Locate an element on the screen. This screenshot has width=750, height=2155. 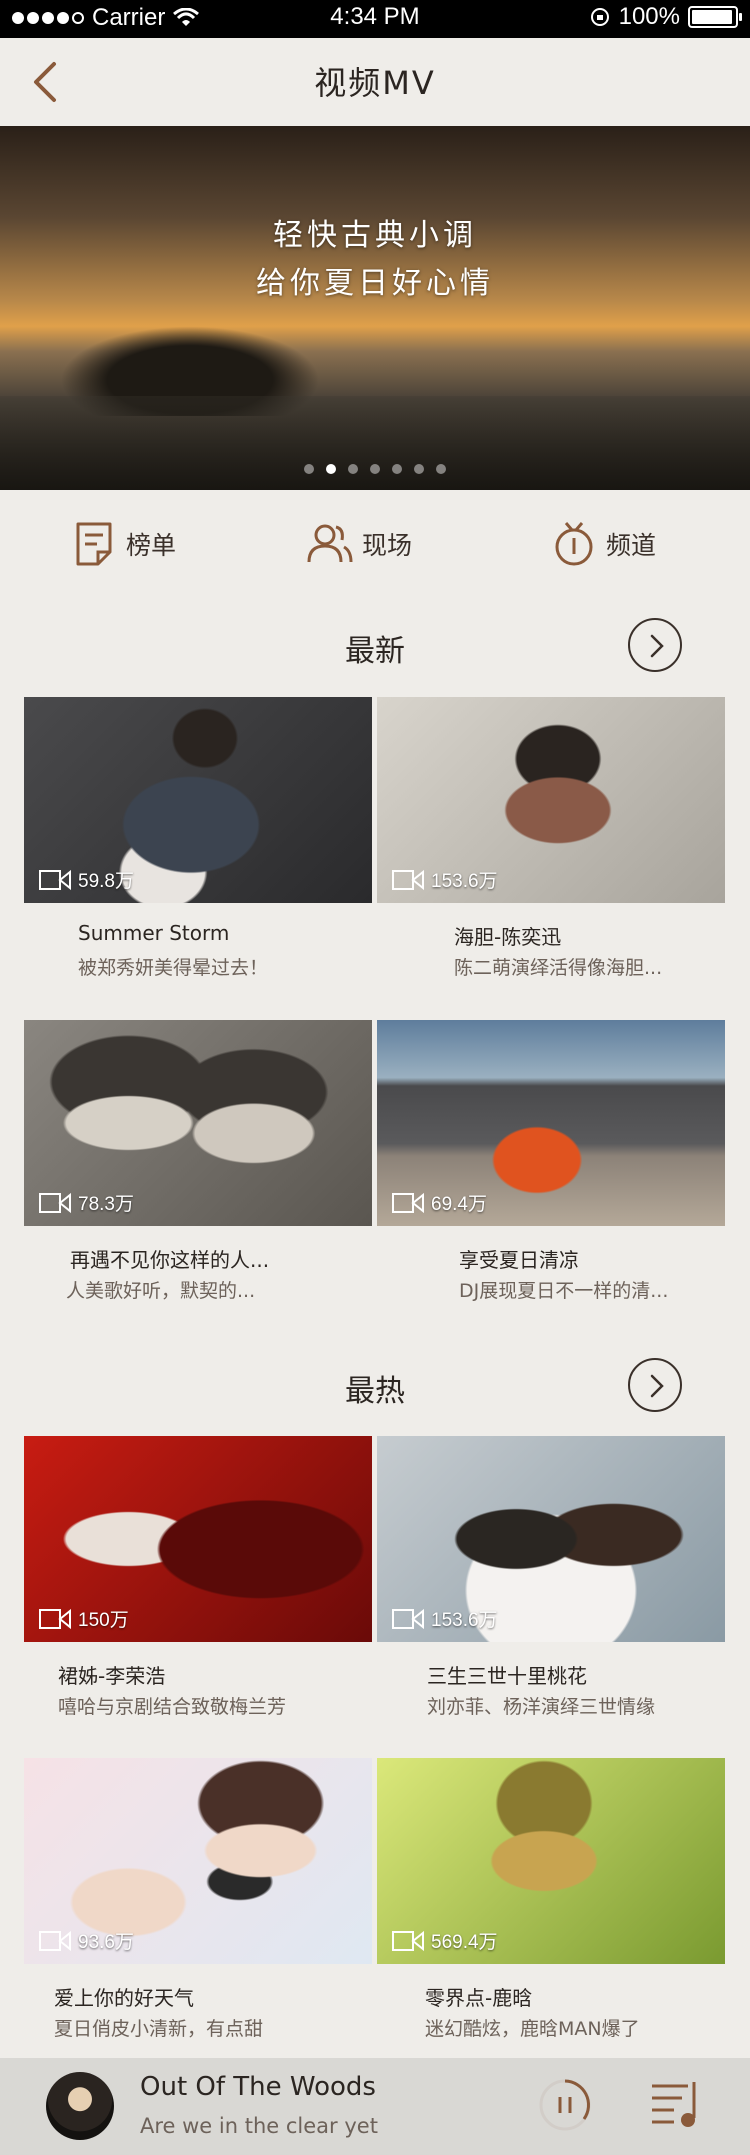
hottest-more-button is located at coordinates (655, 1385).